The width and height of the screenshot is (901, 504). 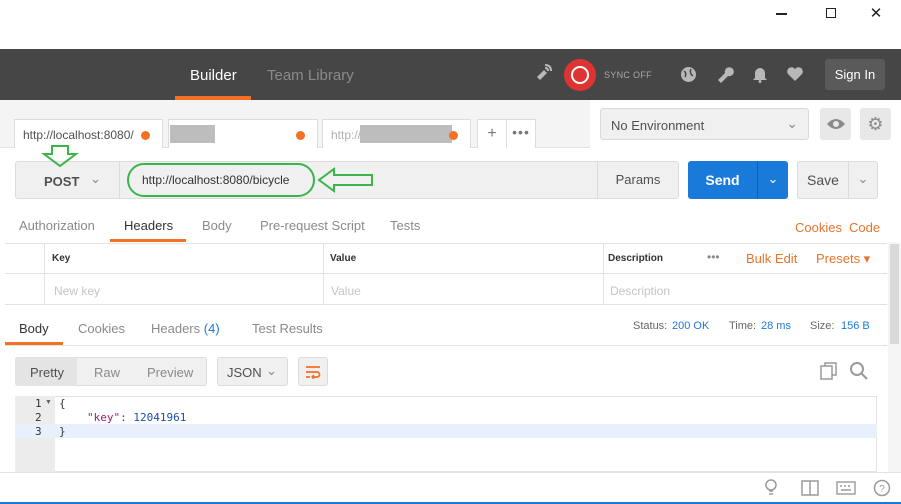 What do you see at coordinates (722, 180) in the screenshot?
I see `send-button: Send` at bounding box center [722, 180].